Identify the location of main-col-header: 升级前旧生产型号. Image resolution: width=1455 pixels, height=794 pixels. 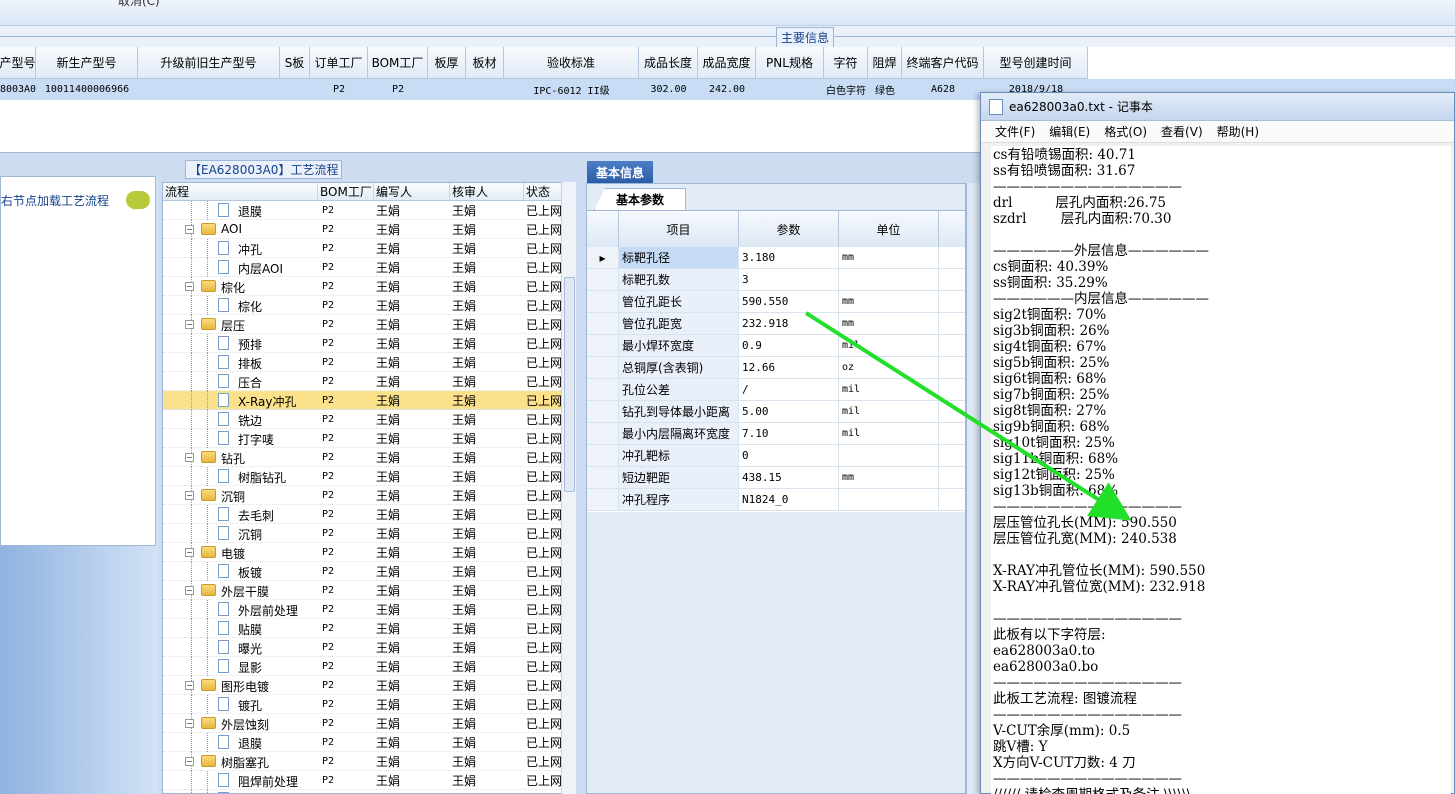
(209, 63).